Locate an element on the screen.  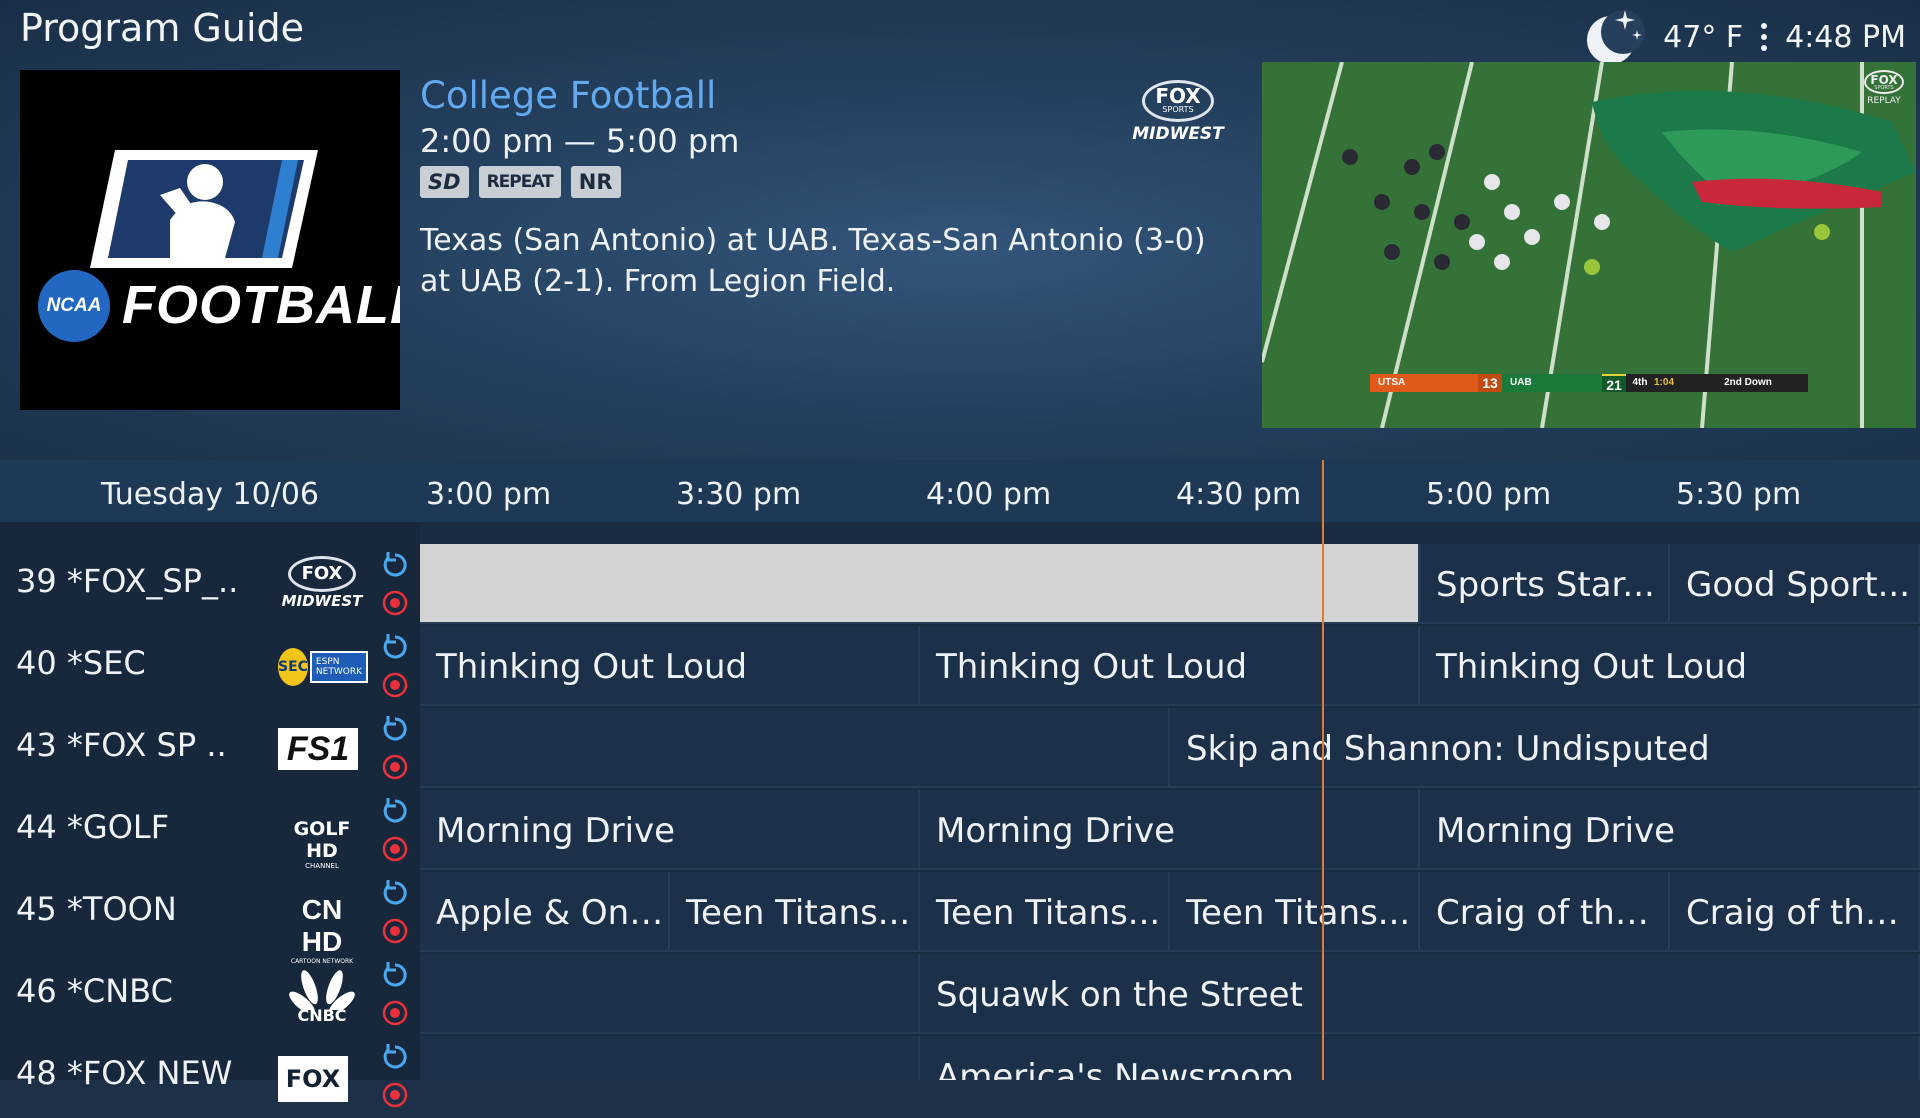
fs1-logo: FS1 is located at coordinates (322, 751).